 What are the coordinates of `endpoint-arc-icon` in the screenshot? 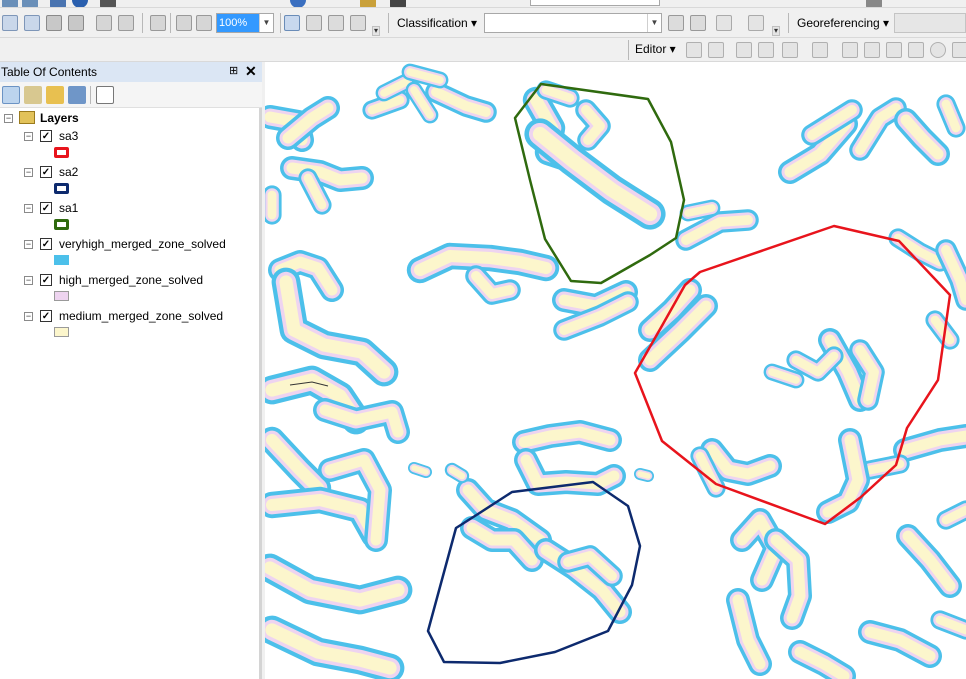 It's located at (766, 50).